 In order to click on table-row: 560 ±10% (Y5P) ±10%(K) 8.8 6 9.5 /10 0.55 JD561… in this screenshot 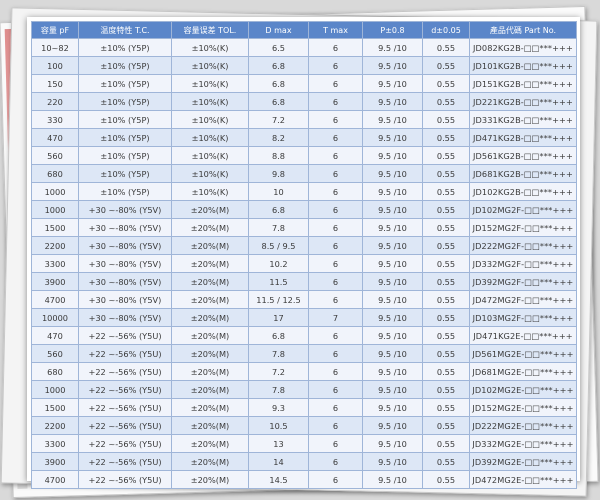, I will do `click(304, 155)`.